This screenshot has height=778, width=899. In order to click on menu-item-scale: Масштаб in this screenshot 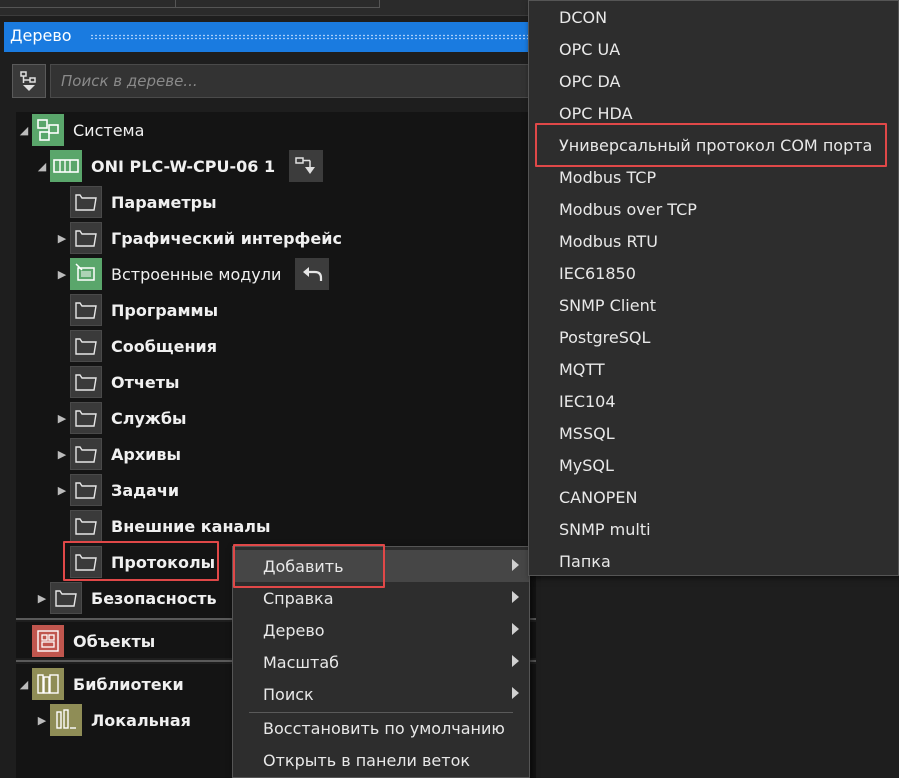, I will do `click(381, 662)`.